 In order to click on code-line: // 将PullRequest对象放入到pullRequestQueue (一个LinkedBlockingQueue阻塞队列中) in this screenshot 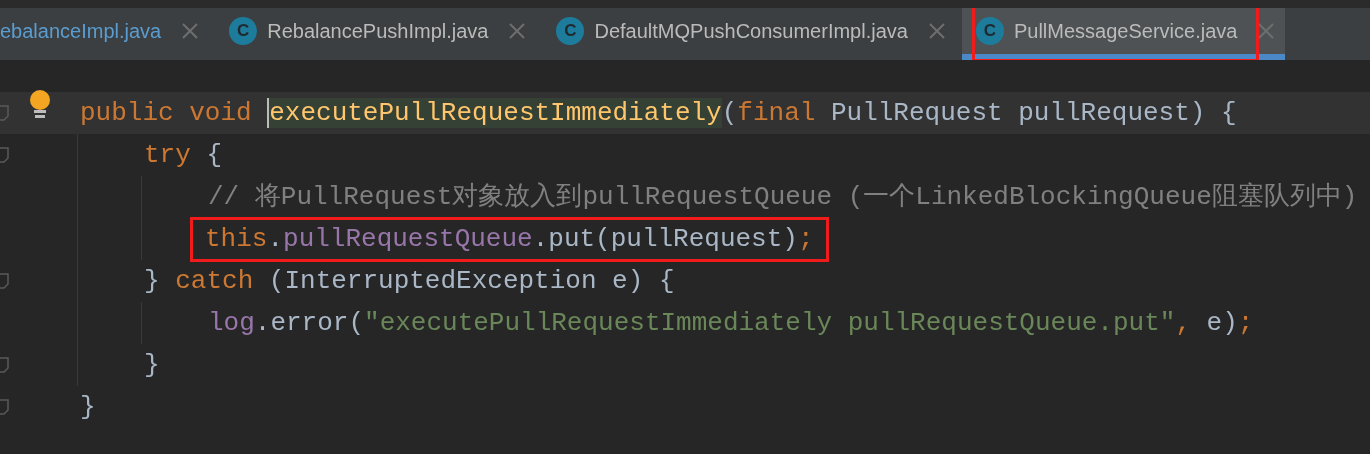, I will do `click(783, 197)`.